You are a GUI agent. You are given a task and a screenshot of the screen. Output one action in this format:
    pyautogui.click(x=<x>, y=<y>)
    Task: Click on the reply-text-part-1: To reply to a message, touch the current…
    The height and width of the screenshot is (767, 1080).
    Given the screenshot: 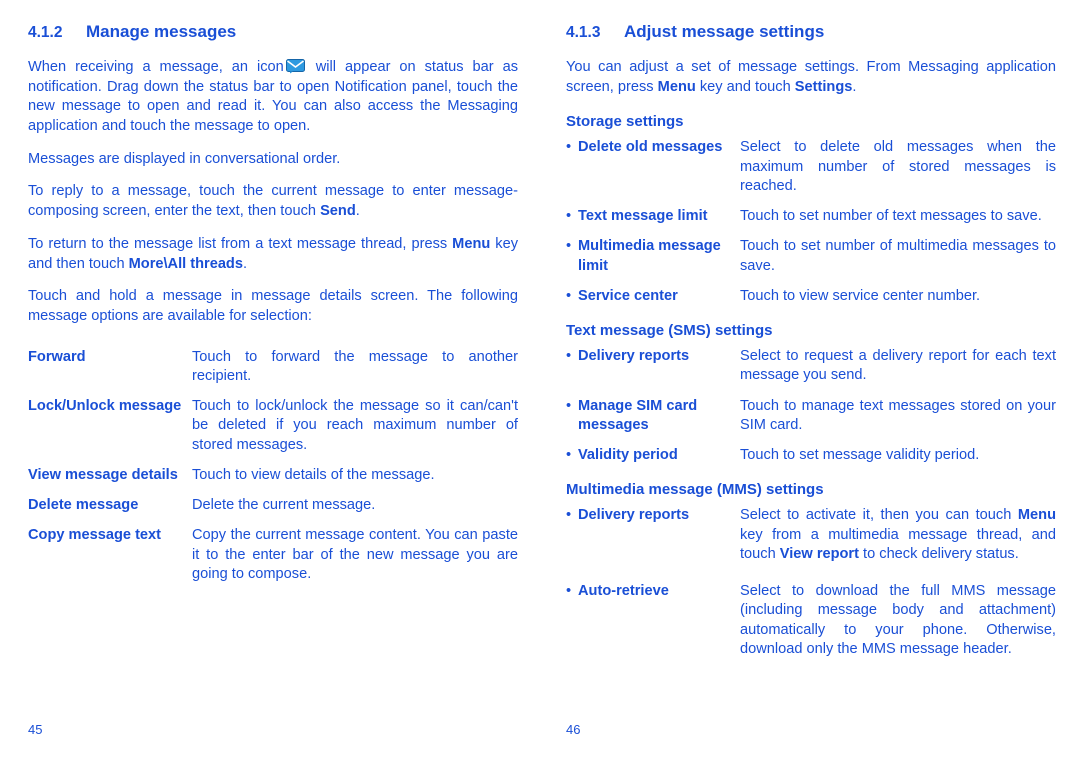 What is the action you would take?
    pyautogui.click(x=273, y=201)
    